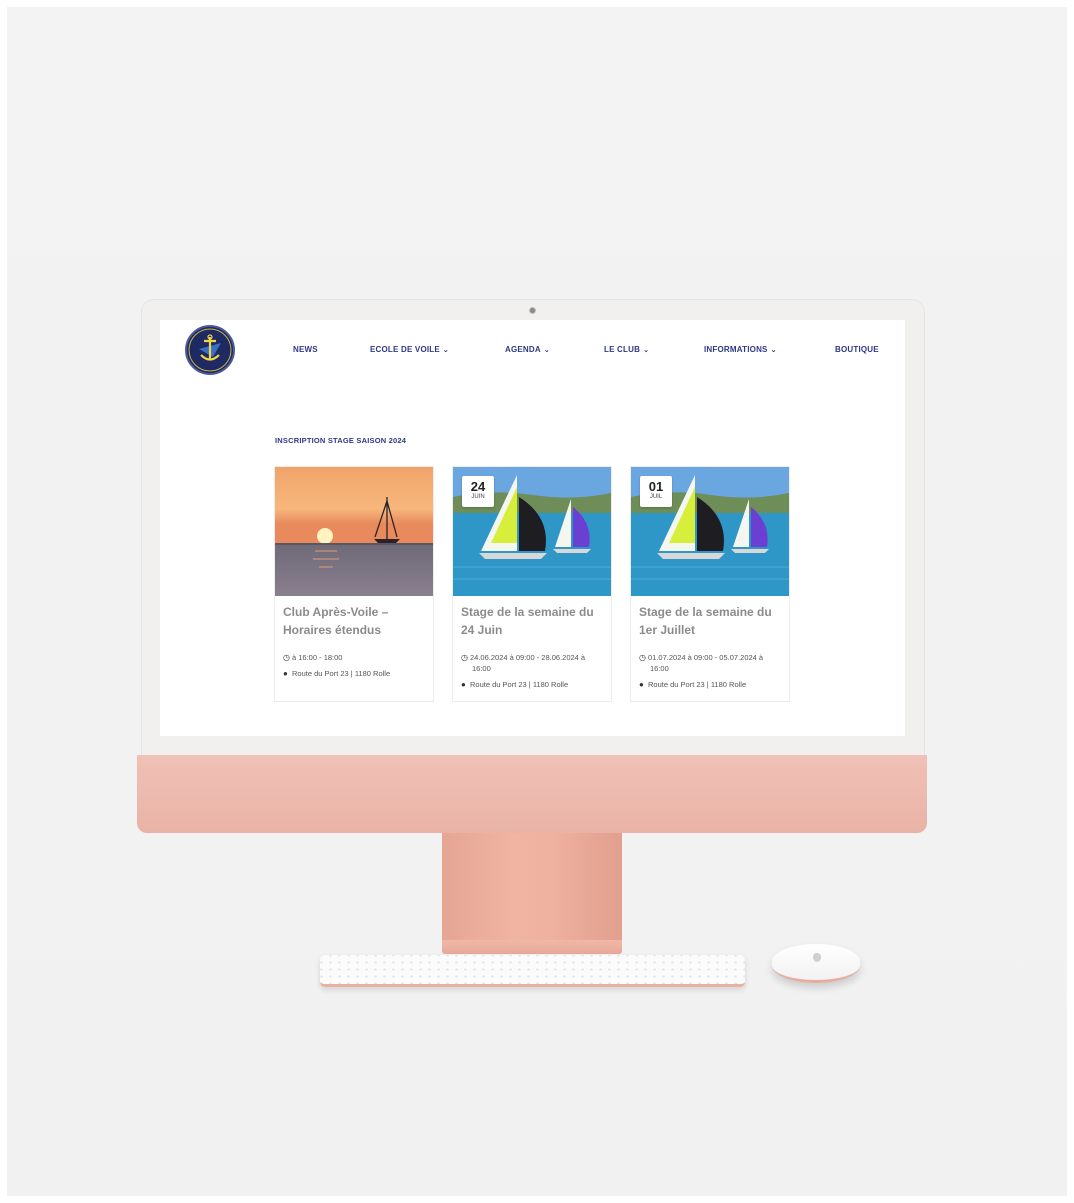 The image size is (1074, 1203). Describe the element at coordinates (713, 663) in the screenshot. I see `event-time: ◷ 01.07.2024 à 09:00 - 05.07.2024 à 16:00` at that location.